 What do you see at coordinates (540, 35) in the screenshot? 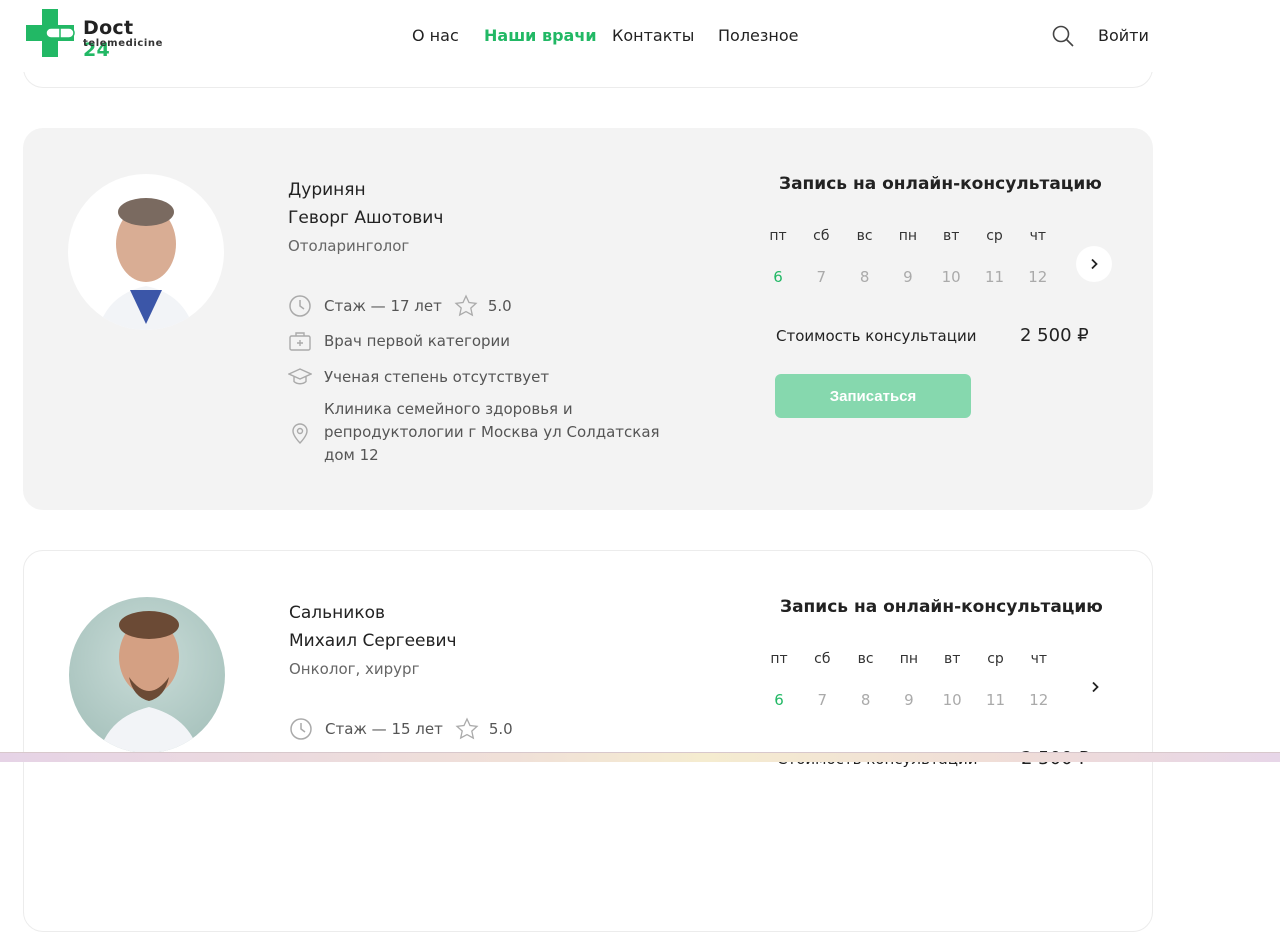
I see `nav-doctors: Наши врачи` at bounding box center [540, 35].